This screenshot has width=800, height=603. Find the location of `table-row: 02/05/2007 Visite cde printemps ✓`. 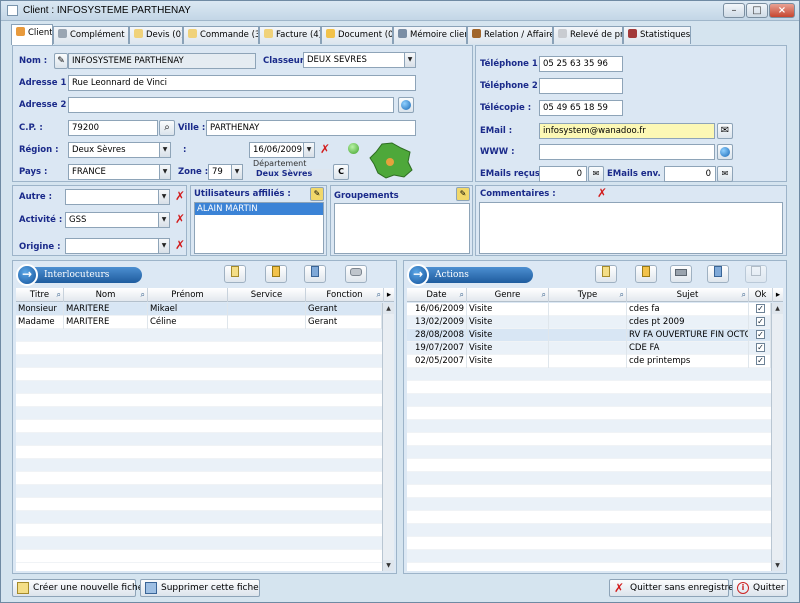

table-row: 02/05/2007 Visite cde printemps ✓ is located at coordinates (589, 361).